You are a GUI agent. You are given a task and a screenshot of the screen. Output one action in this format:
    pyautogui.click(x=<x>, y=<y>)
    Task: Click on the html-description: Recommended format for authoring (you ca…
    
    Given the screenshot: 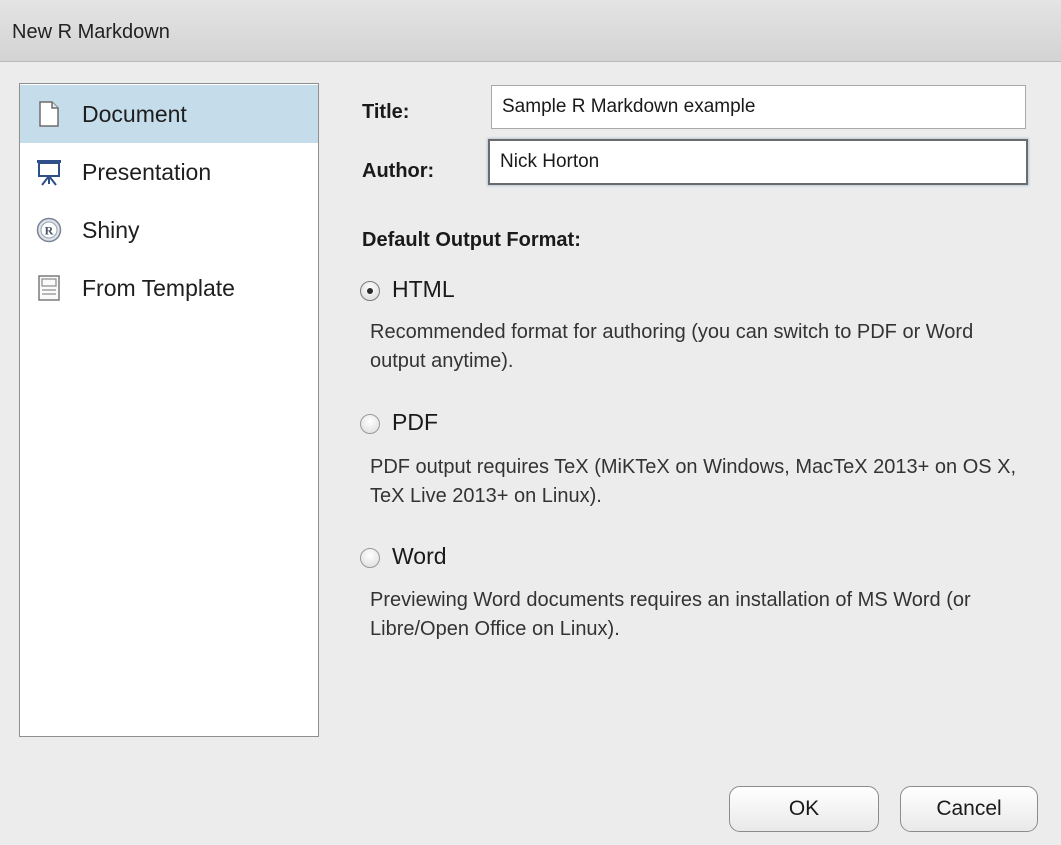 What is the action you would take?
    pyautogui.click(x=672, y=346)
    